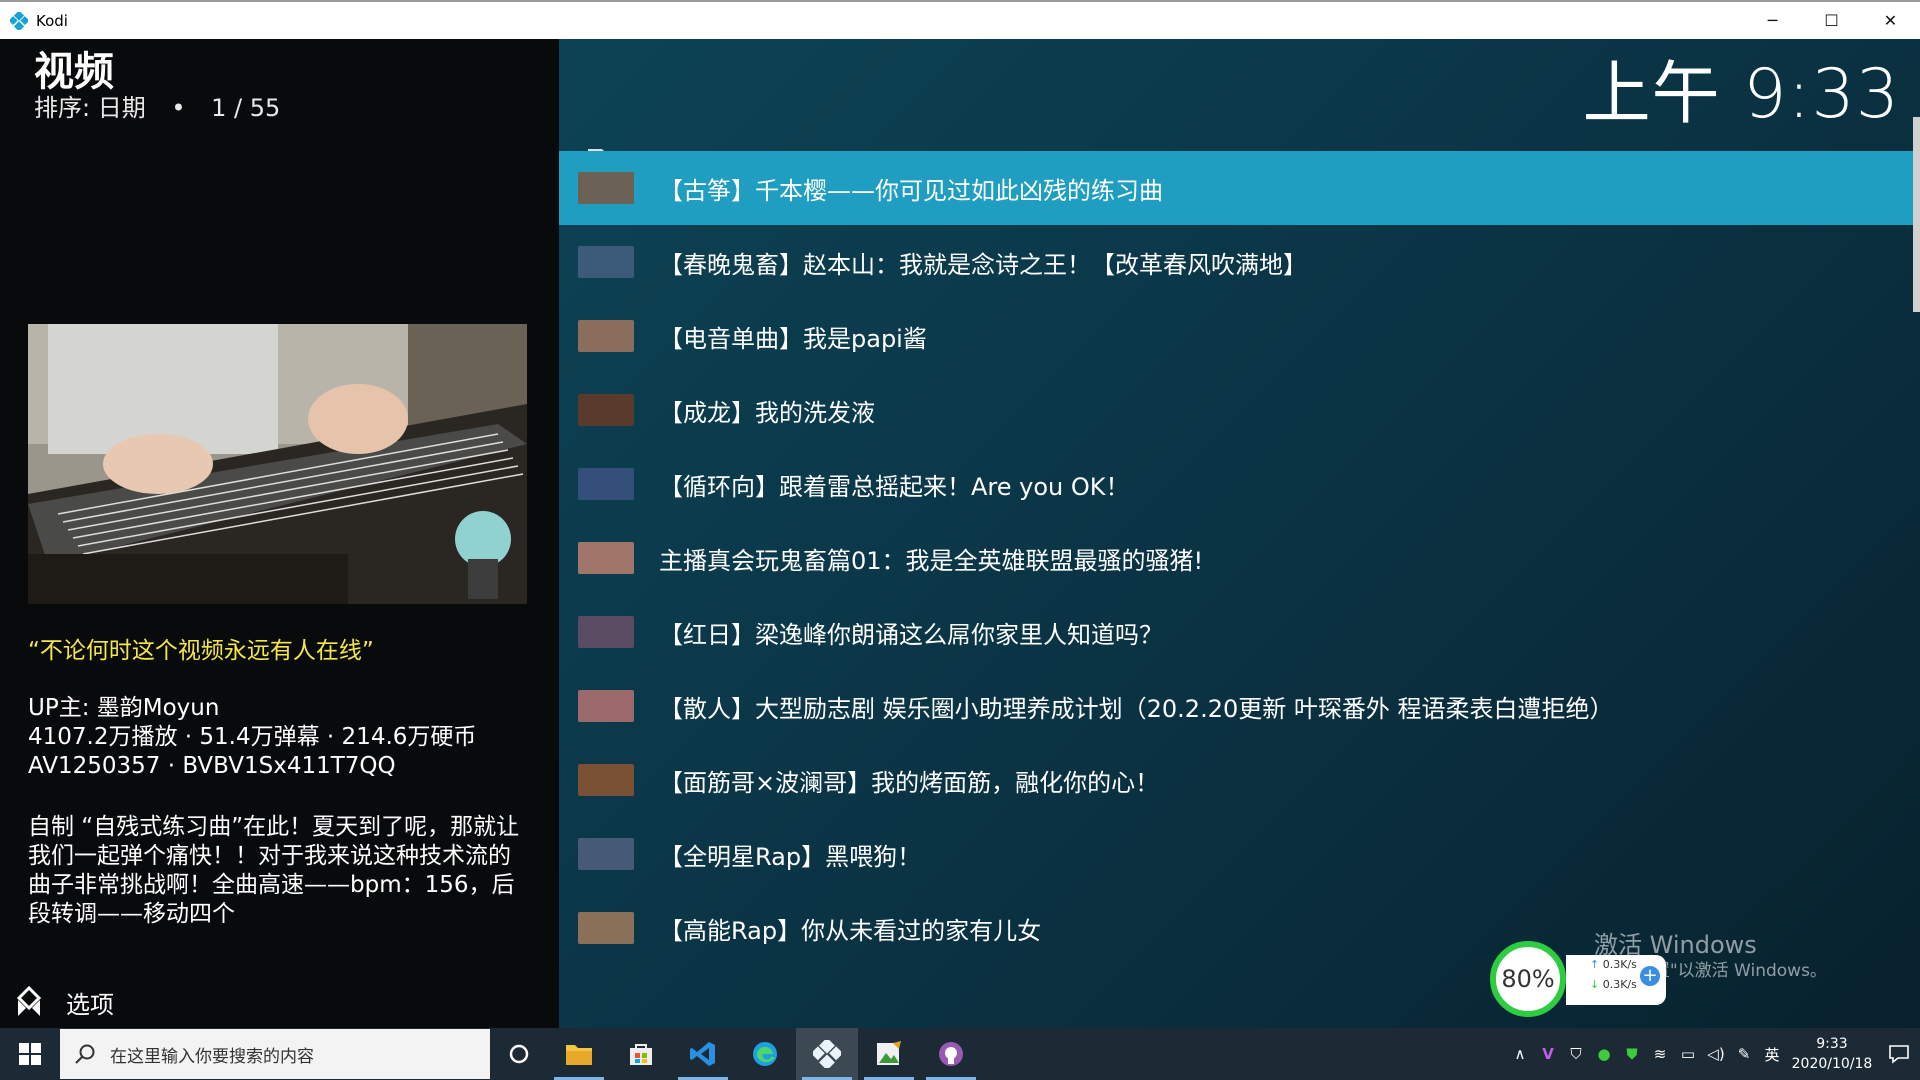 The width and height of the screenshot is (1920, 1080). I want to click on video-title: 【电音单曲】我是papi酱, so click(793, 338).